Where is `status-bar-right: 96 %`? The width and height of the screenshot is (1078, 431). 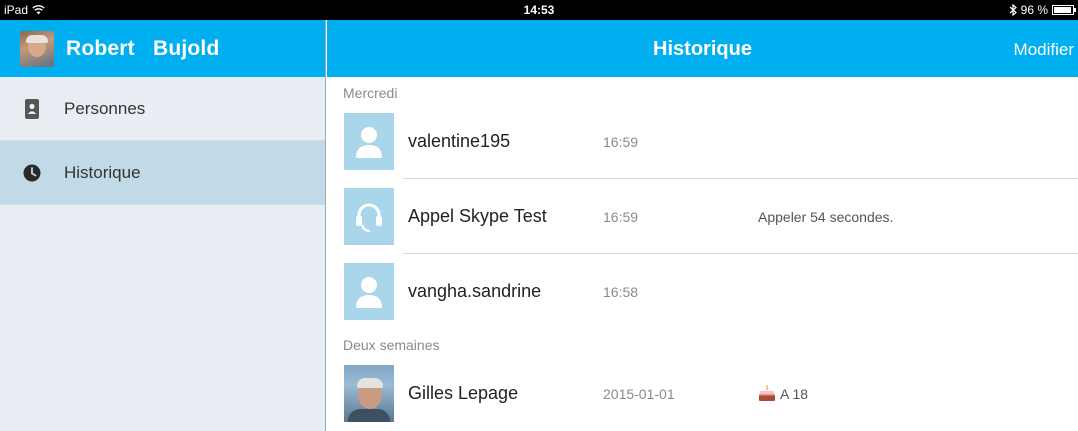
status-bar-right: 96 % is located at coordinates (1042, 10).